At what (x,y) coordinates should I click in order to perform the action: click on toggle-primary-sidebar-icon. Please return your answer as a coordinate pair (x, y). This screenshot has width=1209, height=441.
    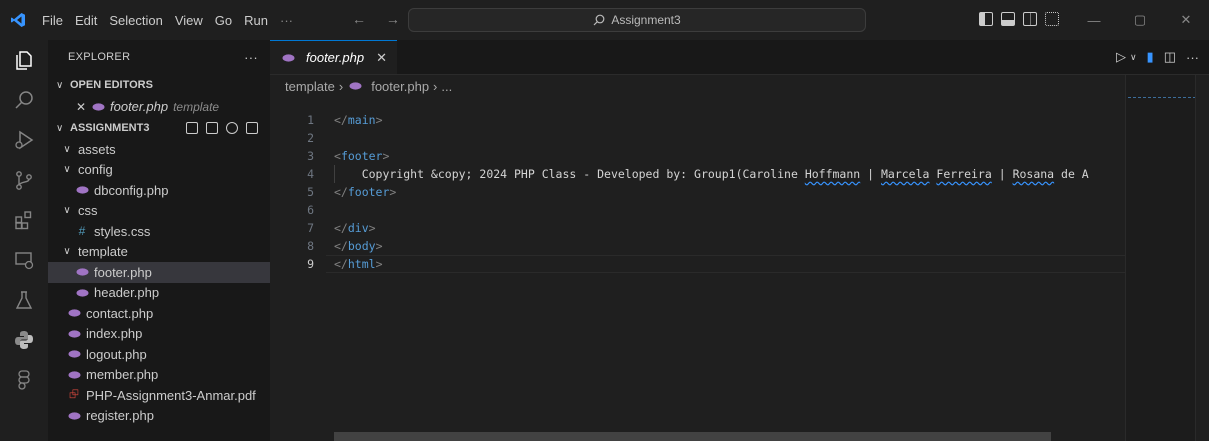
    Looking at the image, I should click on (986, 19).